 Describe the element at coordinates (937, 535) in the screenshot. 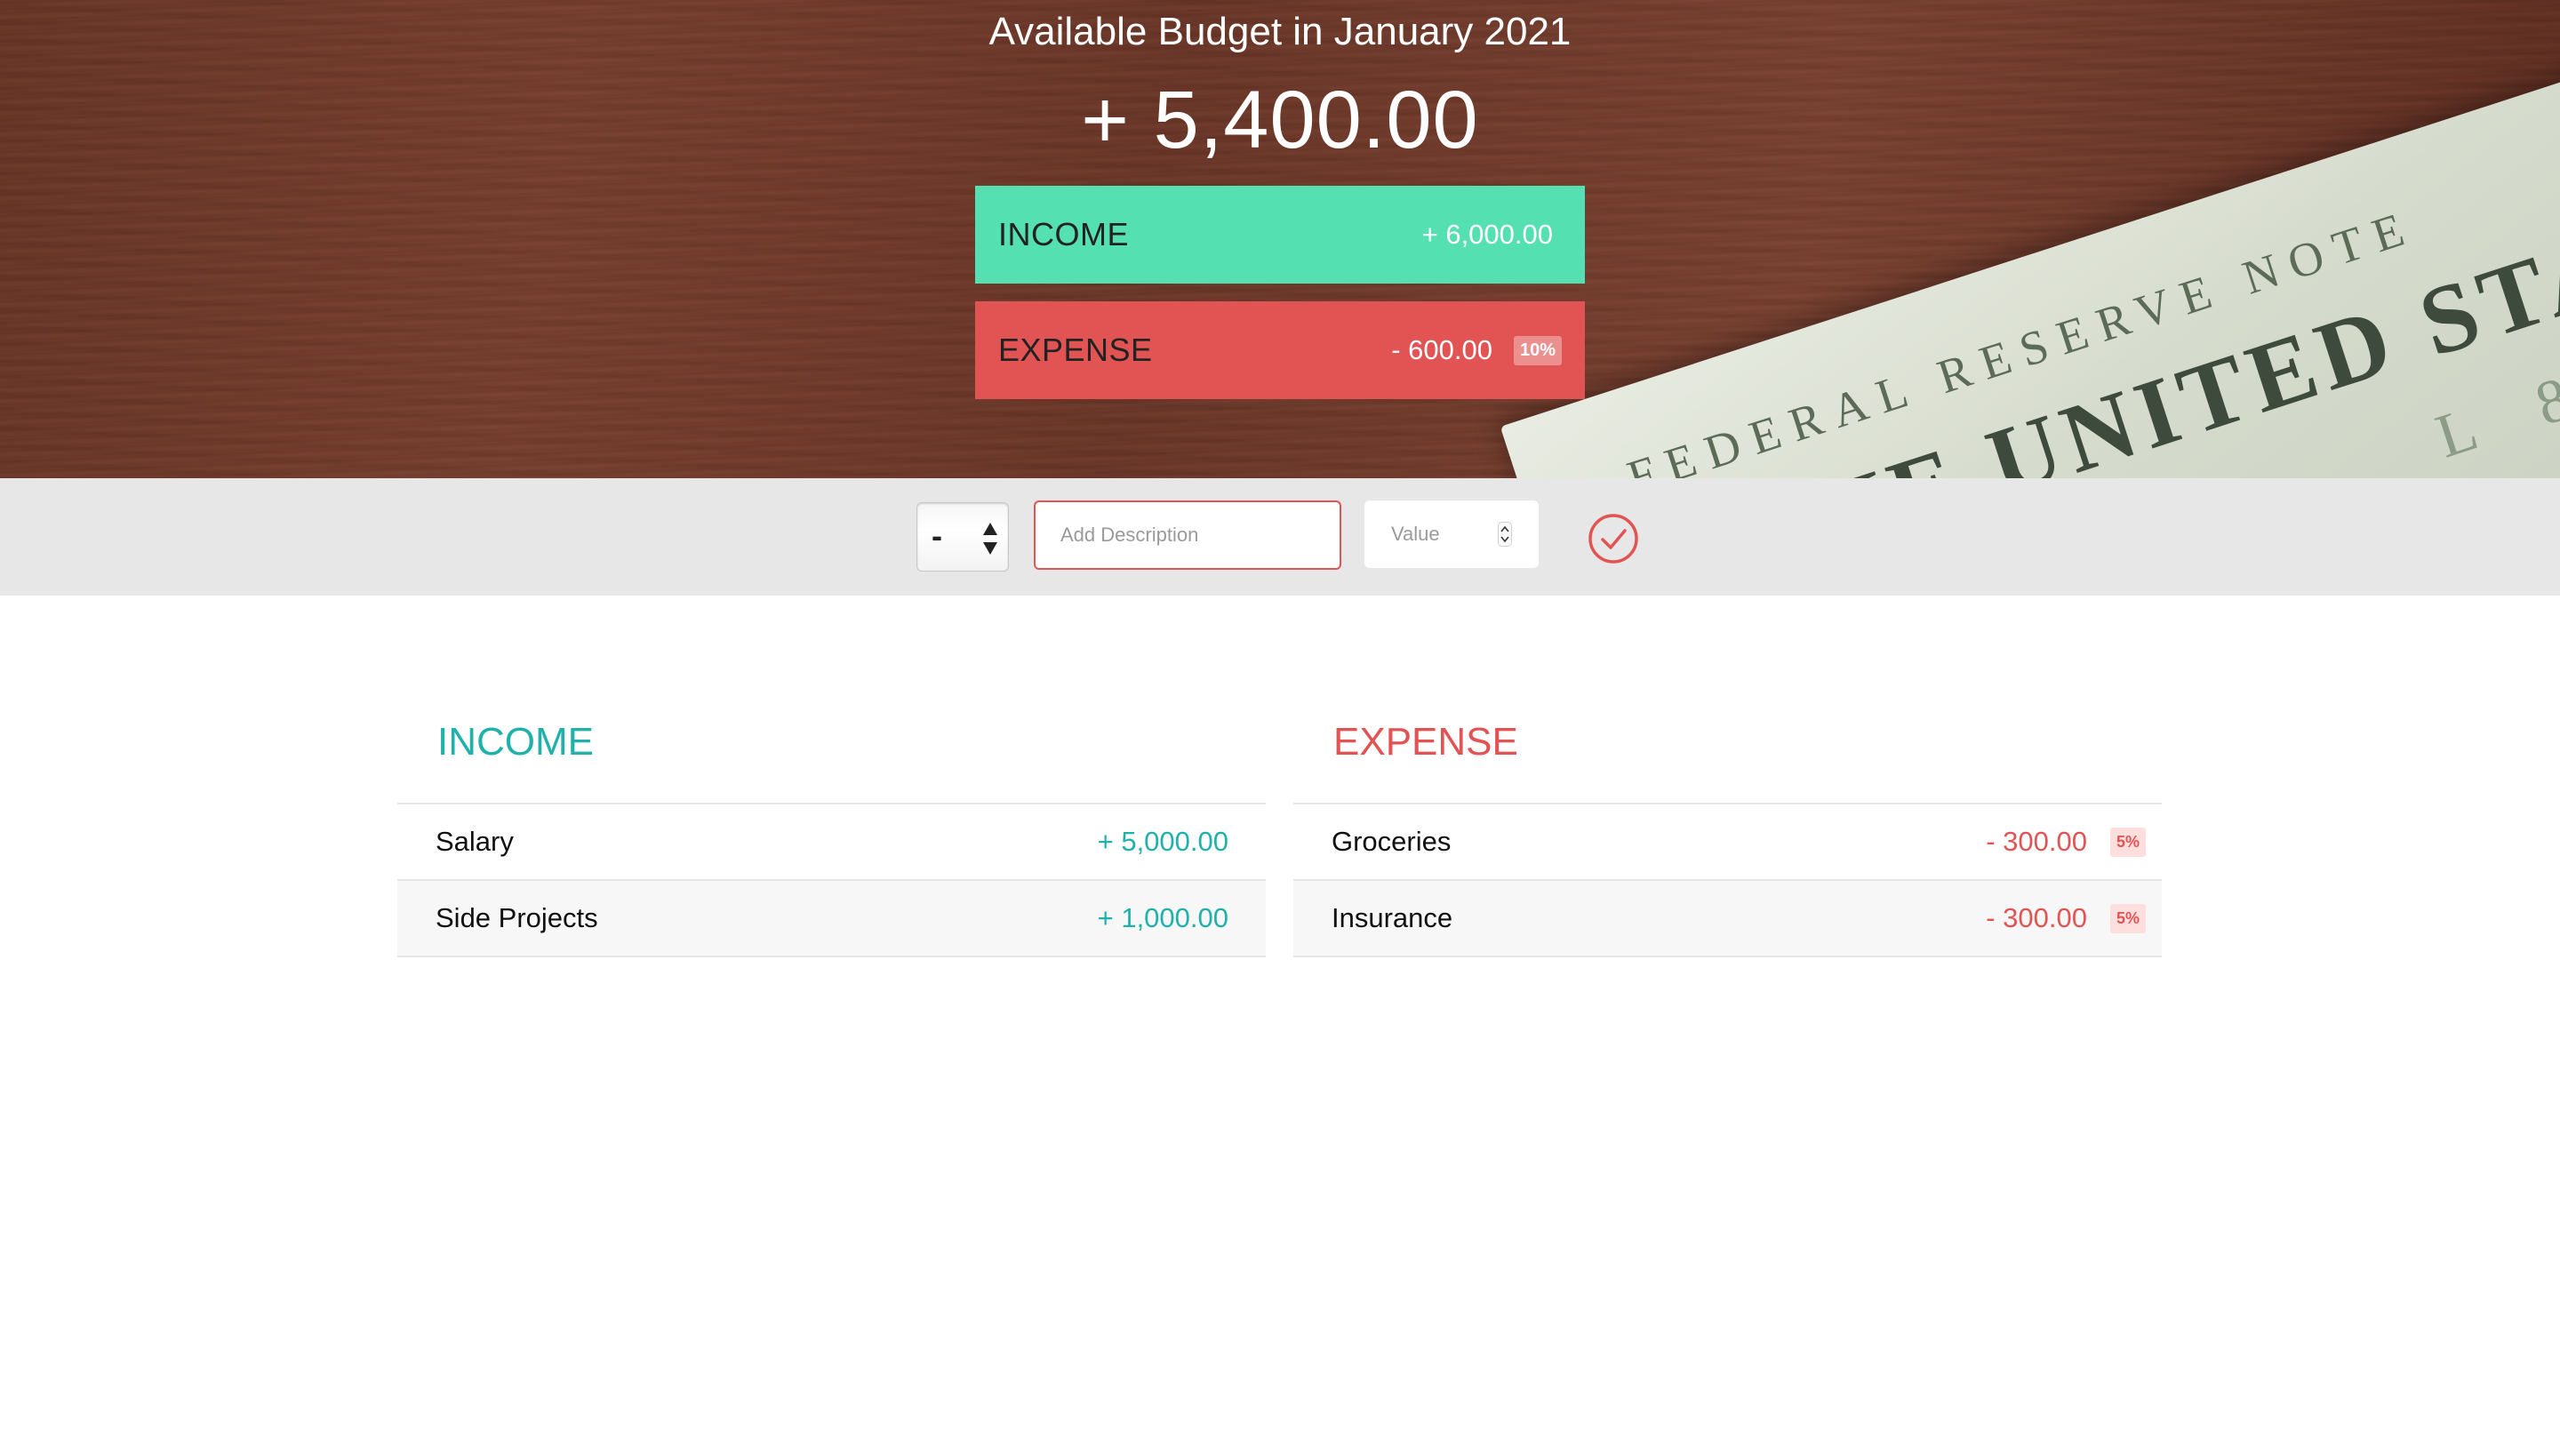

I see `type-select-value: -` at that location.